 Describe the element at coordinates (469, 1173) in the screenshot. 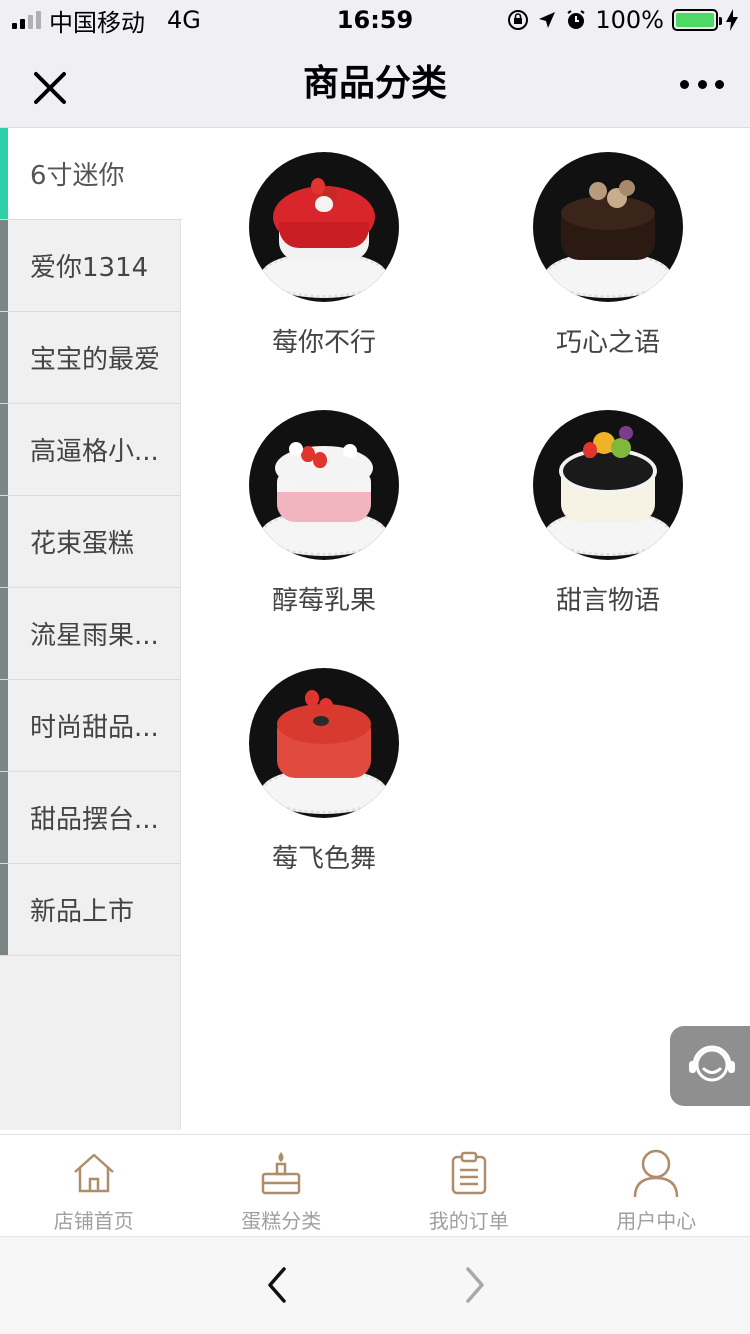

I see `clipboard-icon` at that location.